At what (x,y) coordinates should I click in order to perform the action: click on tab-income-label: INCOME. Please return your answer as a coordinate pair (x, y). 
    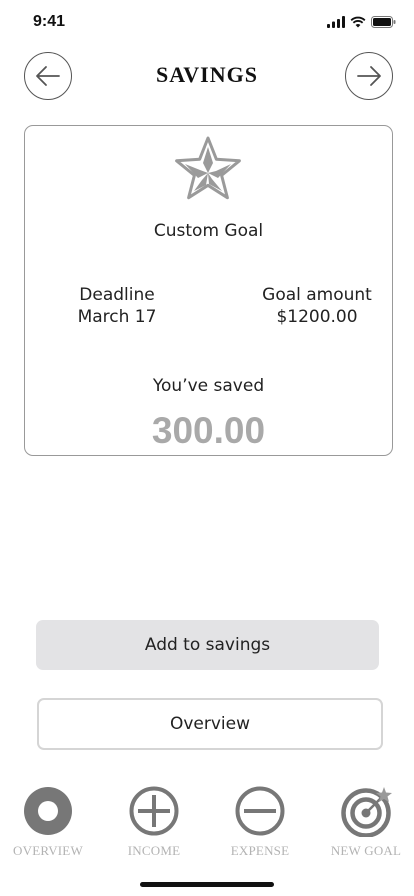
    Looking at the image, I should click on (154, 850).